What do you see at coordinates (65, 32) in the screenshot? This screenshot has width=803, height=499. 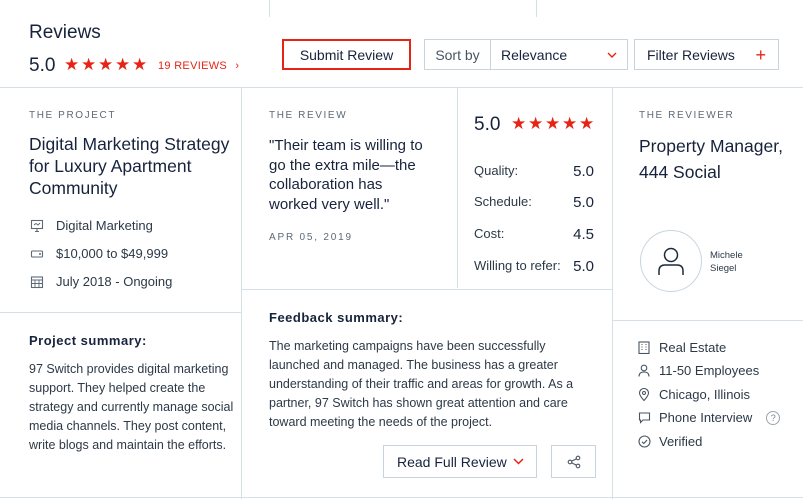 I see `page-title: Reviews` at bounding box center [65, 32].